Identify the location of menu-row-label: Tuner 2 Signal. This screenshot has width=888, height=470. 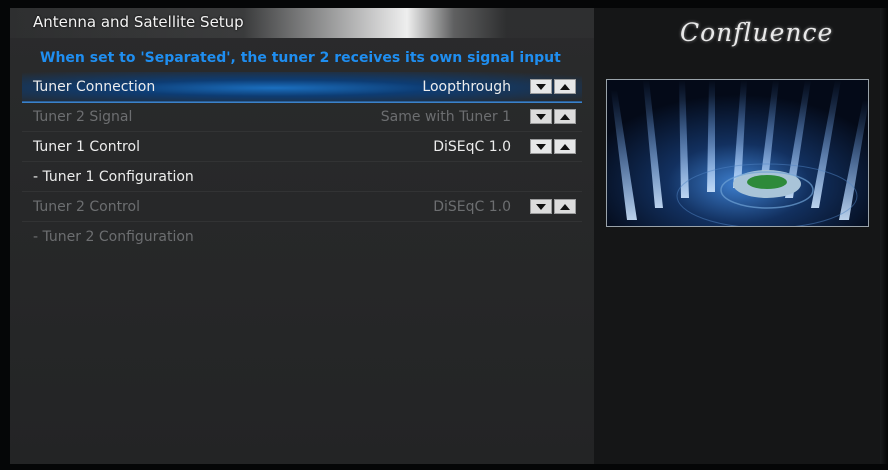
(83, 116).